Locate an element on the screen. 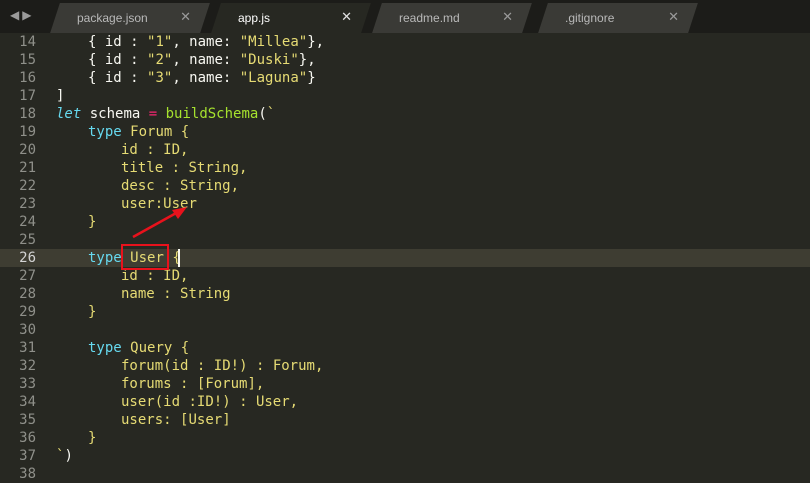  tab-app-js: app.js ✕ is located at coordinates (291, 18).